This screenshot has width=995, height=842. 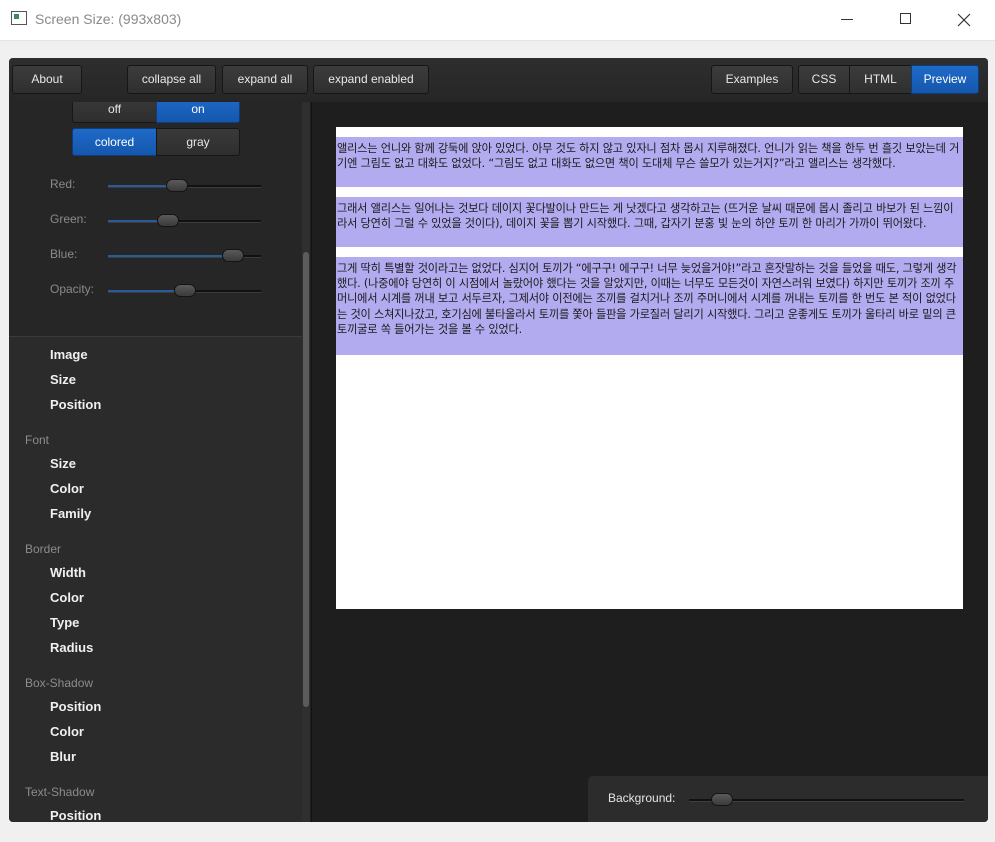 What do you see at coordinates (108, 19) in the screenshot?
I see `window-title: Screen Size: (993x803)` at bounding box center [108, 19].